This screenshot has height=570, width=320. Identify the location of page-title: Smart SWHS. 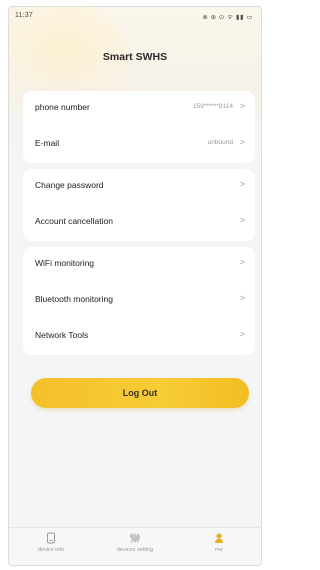
(135, 57).